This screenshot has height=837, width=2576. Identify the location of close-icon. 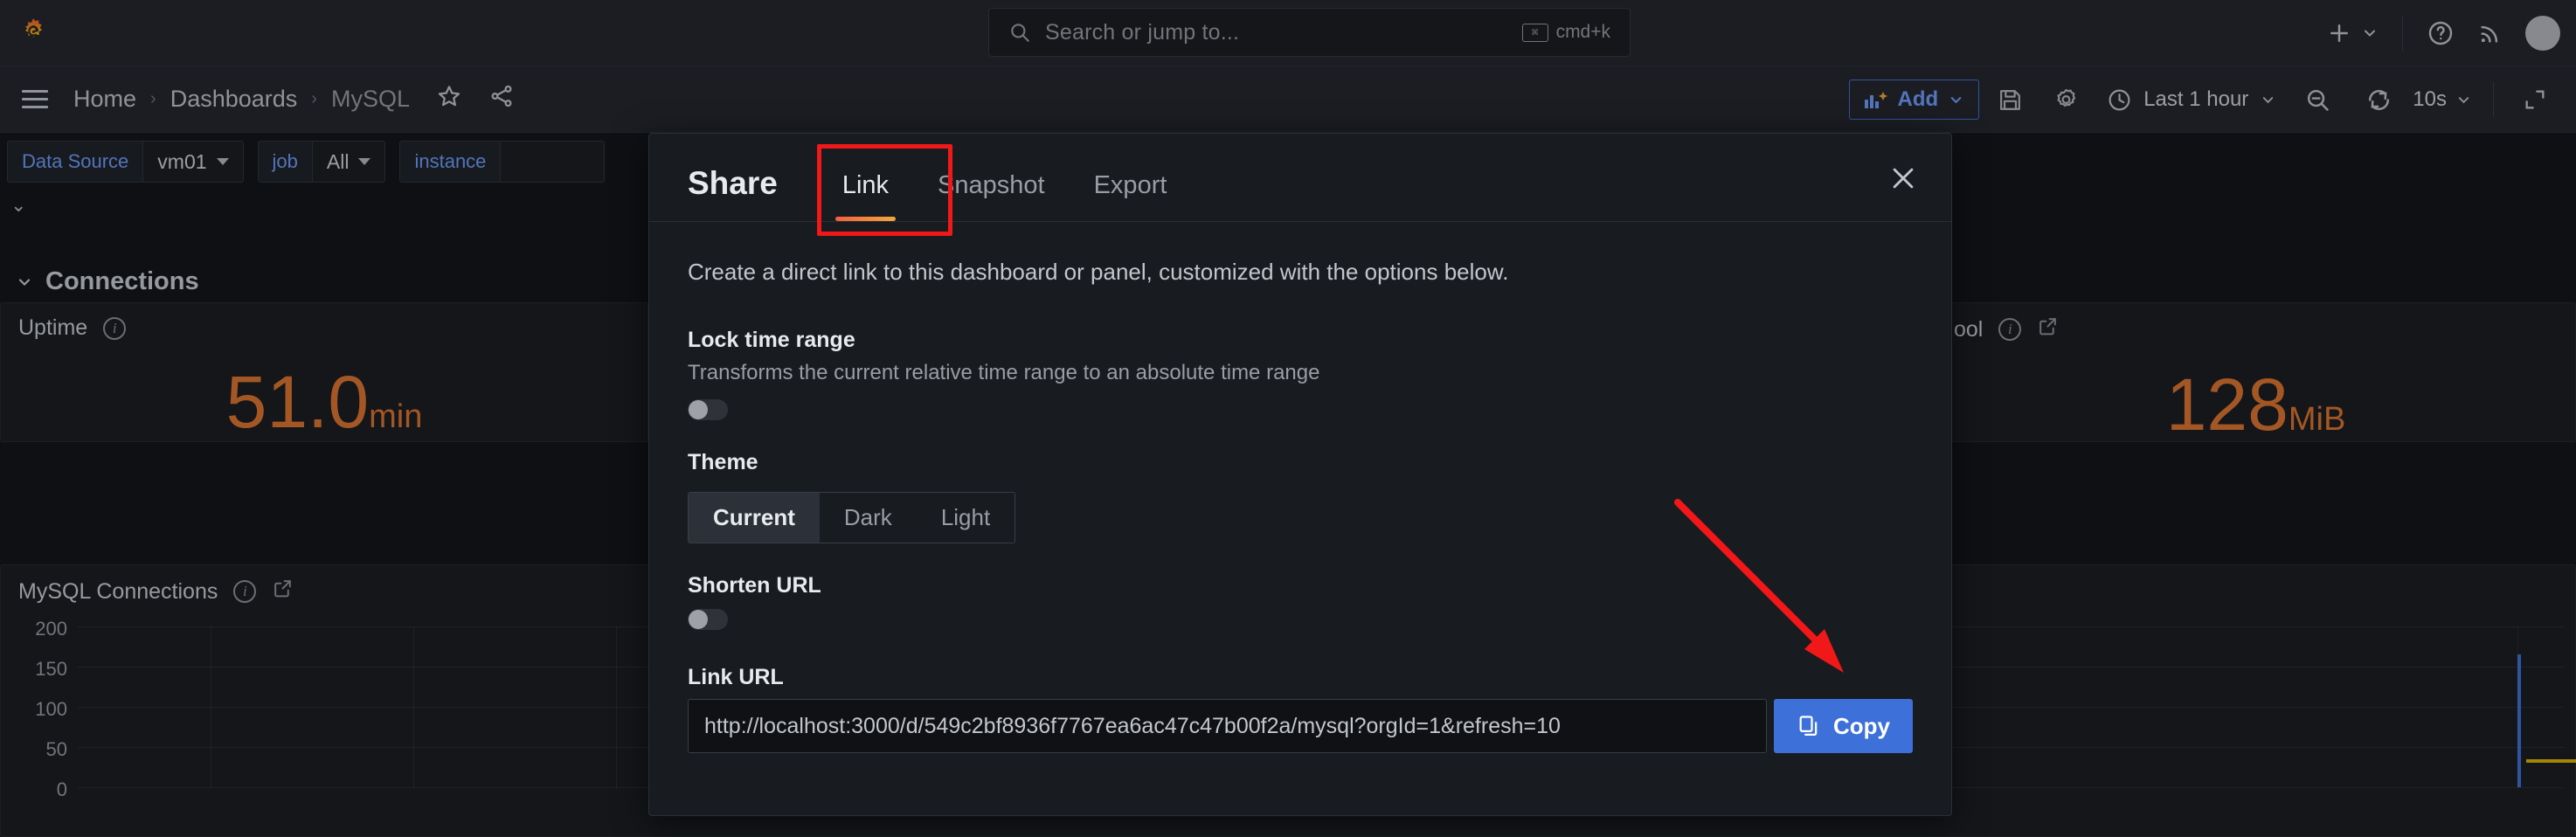
(1903, 179).